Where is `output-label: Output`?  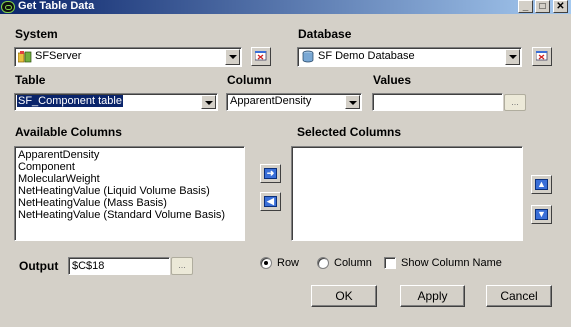
output-label: Output is located at coordinates (39, 266).